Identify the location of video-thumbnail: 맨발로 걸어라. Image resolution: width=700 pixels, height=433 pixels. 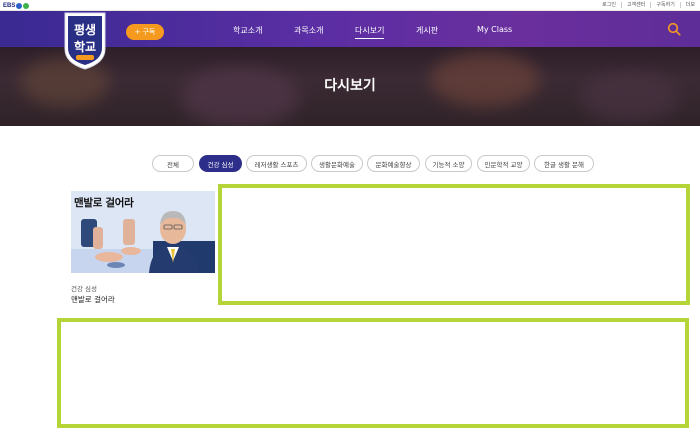
(143, 232).